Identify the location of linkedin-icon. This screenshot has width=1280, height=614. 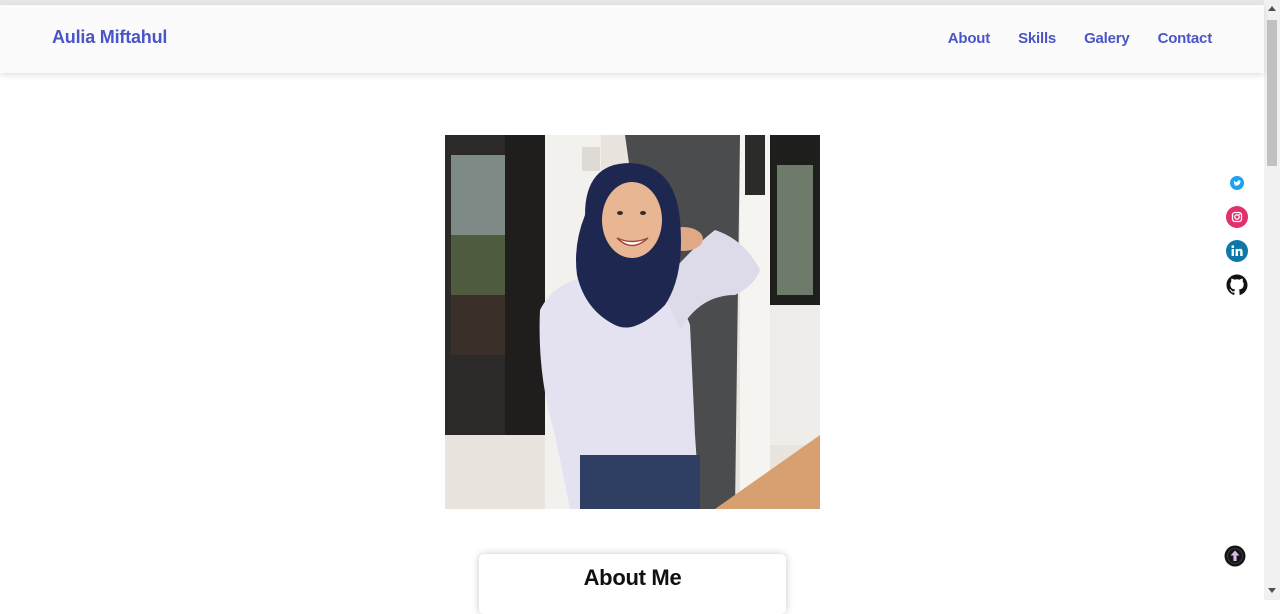
(1237, 251).